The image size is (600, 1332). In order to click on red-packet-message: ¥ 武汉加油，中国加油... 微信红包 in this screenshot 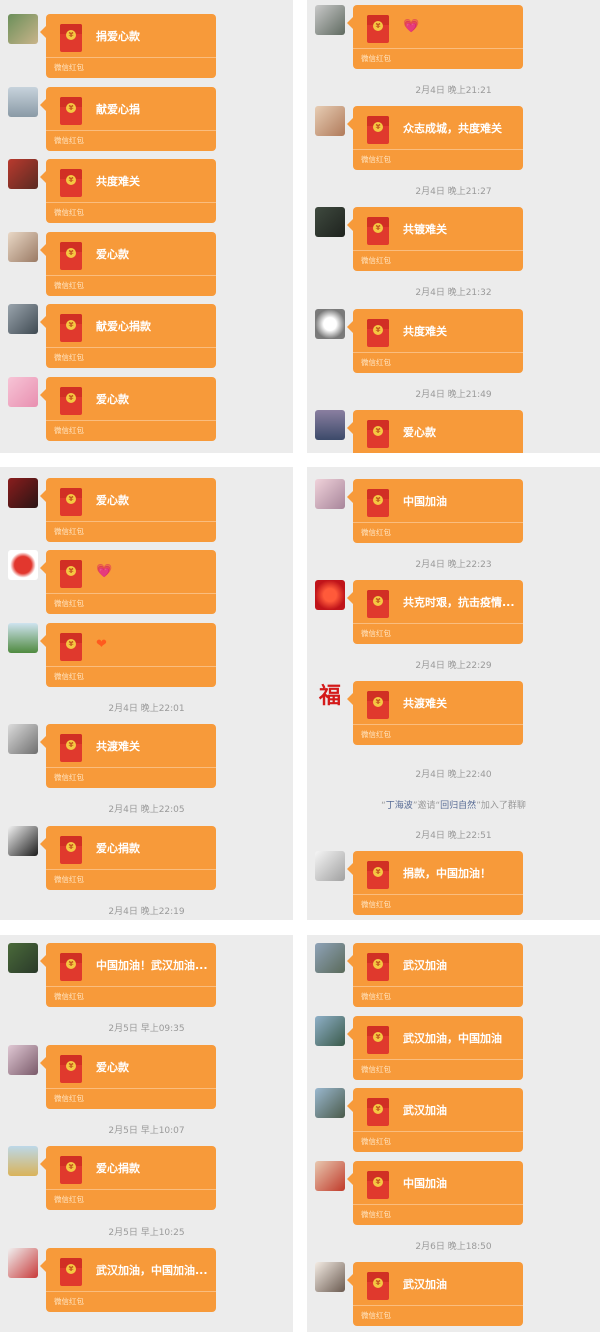, I will do `click(128, 1280)`.